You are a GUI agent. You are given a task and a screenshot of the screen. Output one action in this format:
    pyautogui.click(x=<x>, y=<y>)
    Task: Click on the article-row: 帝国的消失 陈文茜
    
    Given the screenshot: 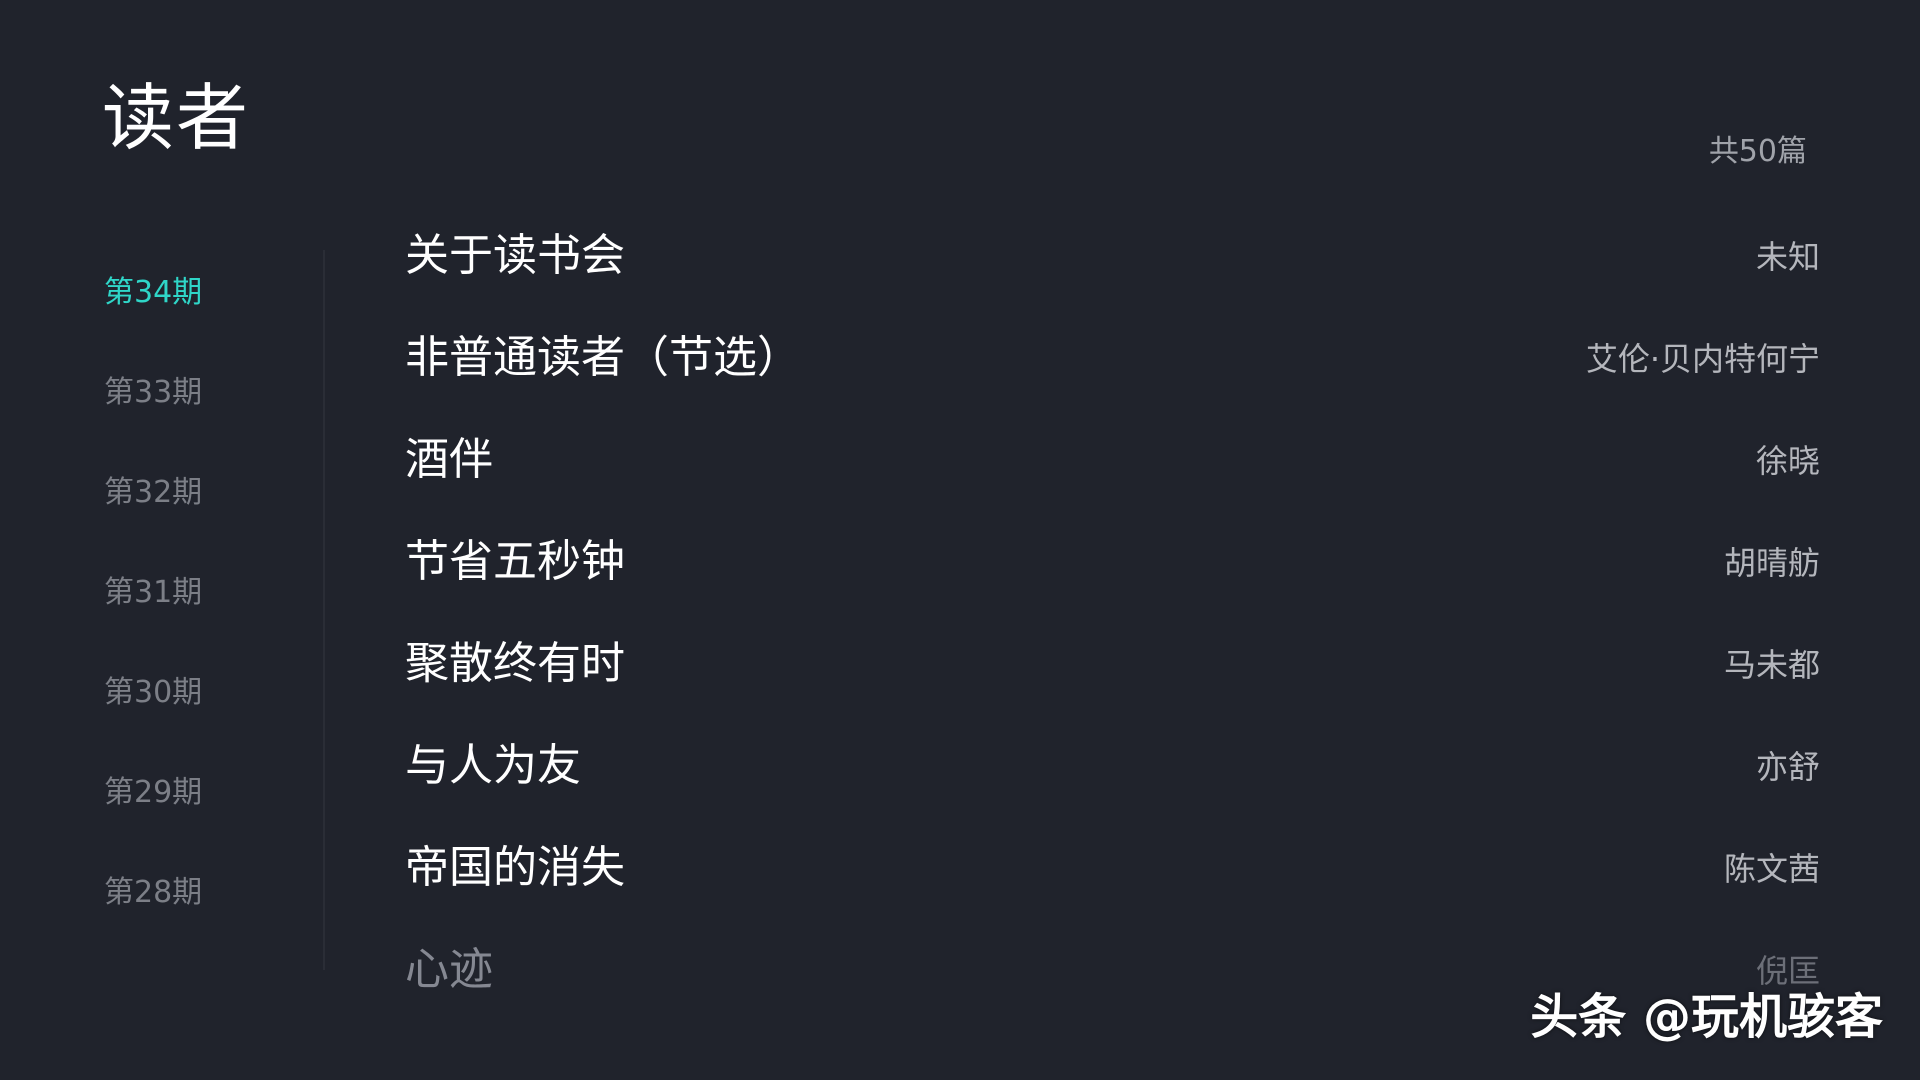 What is the action you would take?
    pyautogui.click(x=1112, y=893)
    